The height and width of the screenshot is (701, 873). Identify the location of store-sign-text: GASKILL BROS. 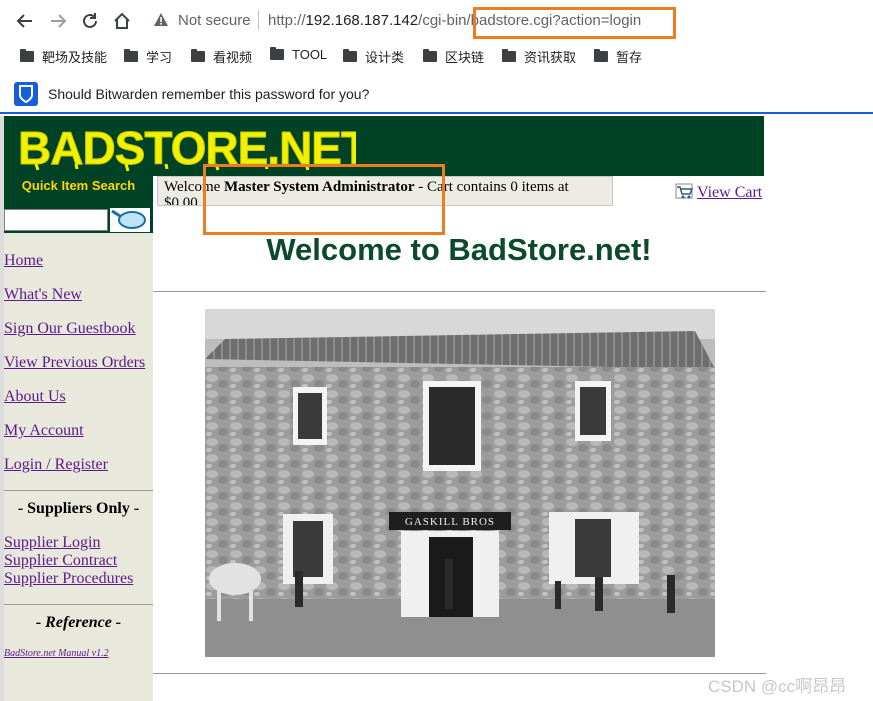
(450, 522).